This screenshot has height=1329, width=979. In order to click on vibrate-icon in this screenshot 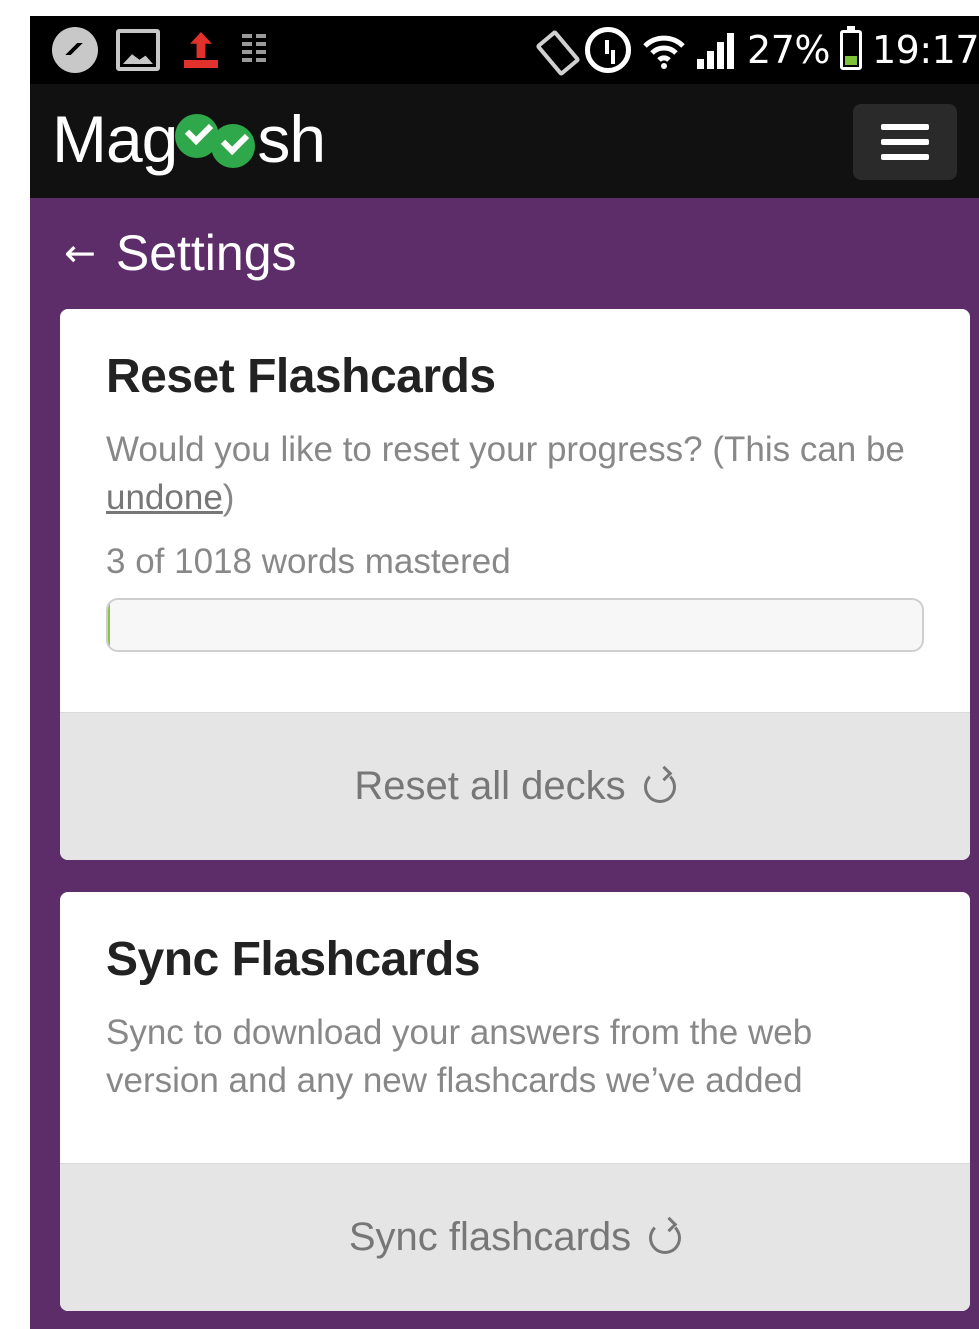, I will do `click(554, 50)`.